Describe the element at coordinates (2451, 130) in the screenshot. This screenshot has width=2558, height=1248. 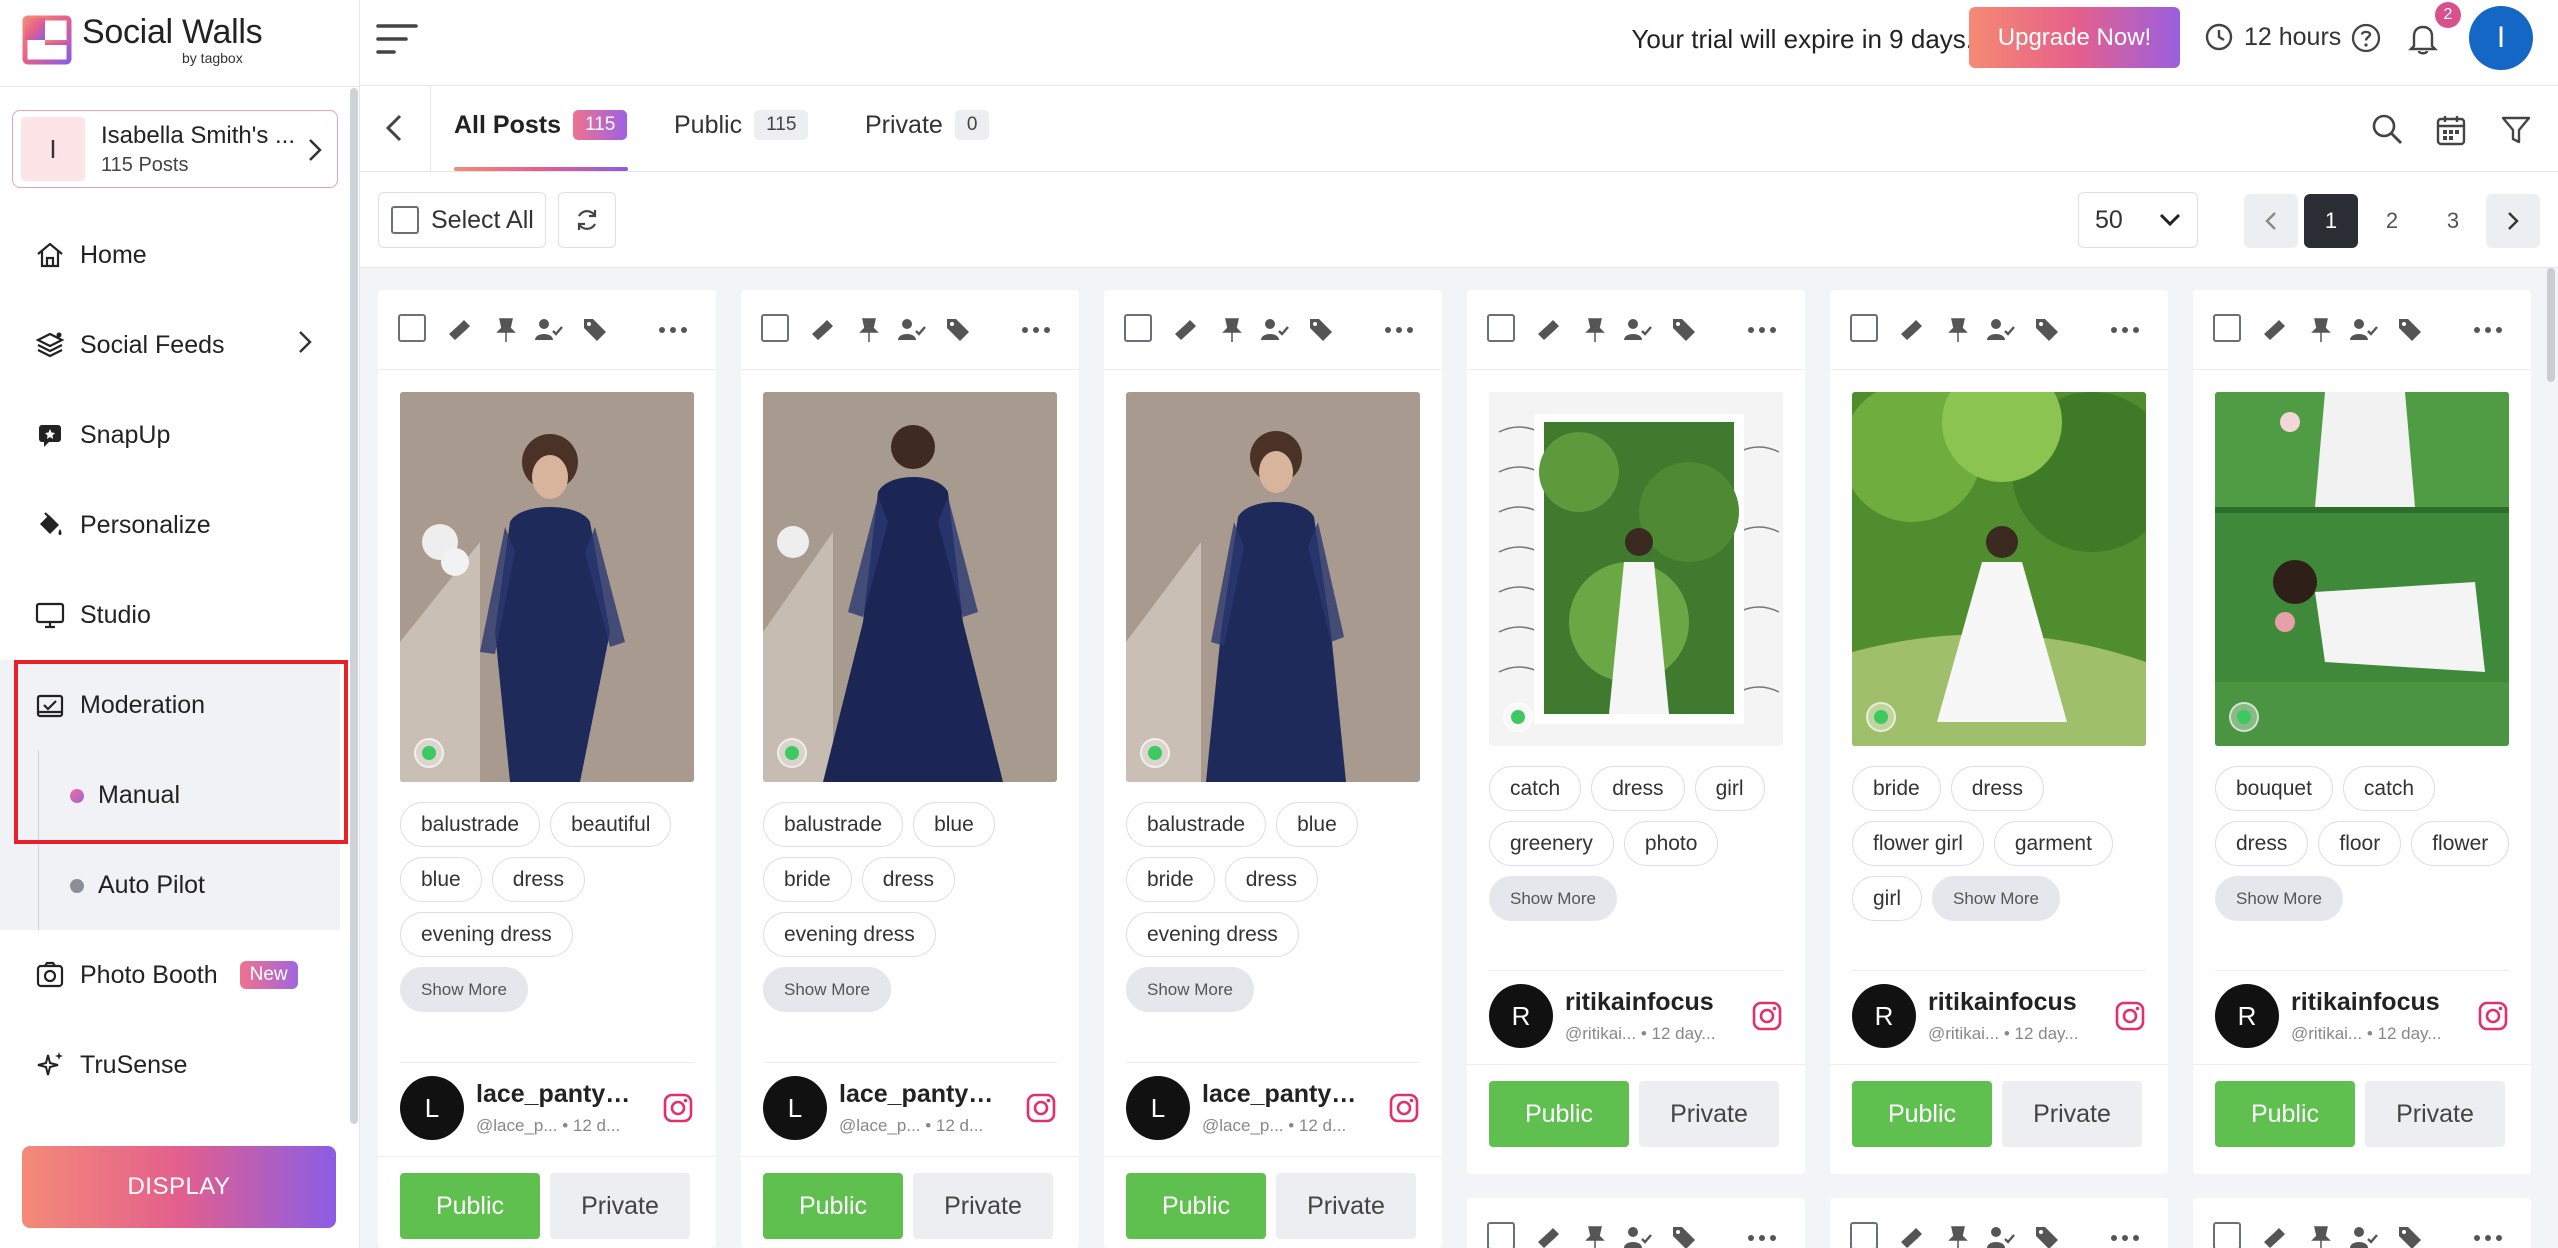
I see `calendar-icon` at that location.